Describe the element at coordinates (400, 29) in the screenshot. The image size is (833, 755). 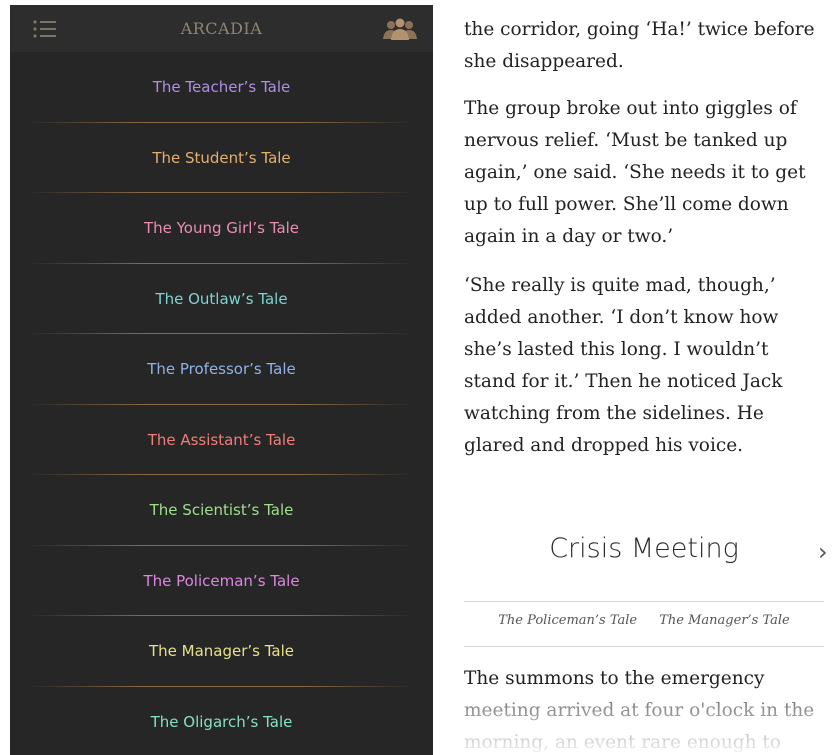
I see `people-icon` at that location.